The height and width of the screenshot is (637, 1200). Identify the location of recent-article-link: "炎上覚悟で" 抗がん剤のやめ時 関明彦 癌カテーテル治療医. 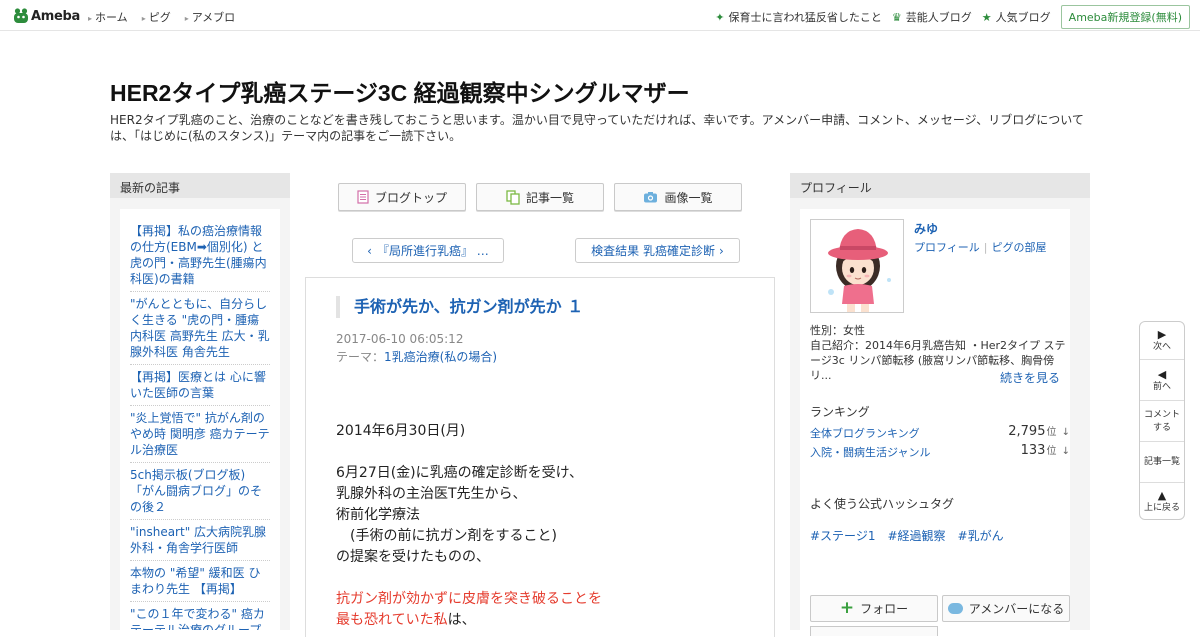
(200, 434).